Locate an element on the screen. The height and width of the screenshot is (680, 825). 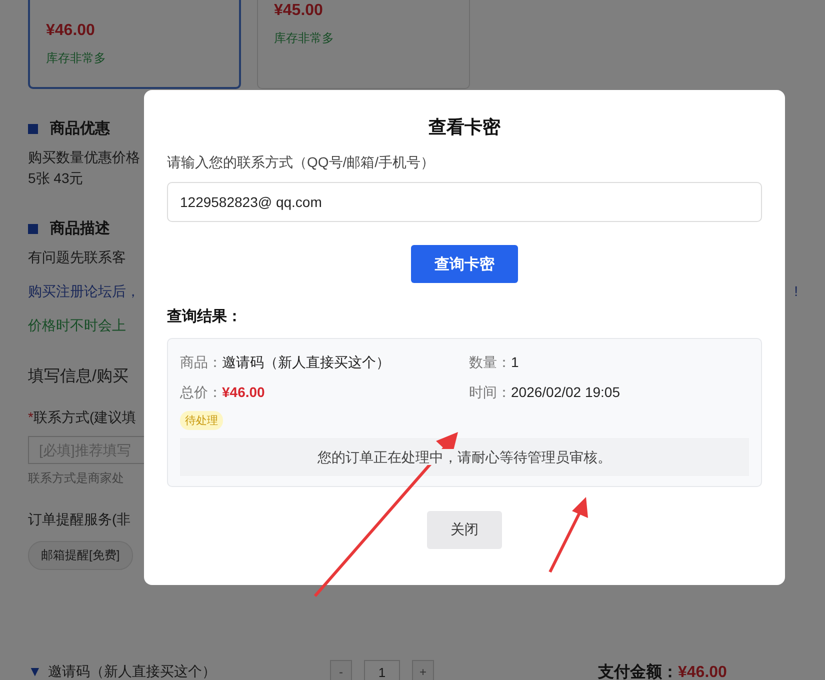
field-label: 请输入您的联系方式（QQ号/邮箱/手机号） is located at coordinates (301, 163).